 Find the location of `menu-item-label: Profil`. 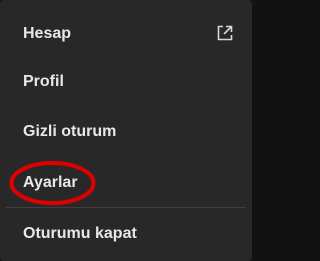

menu-item-label: Profil is located at coordinates (43, 81).